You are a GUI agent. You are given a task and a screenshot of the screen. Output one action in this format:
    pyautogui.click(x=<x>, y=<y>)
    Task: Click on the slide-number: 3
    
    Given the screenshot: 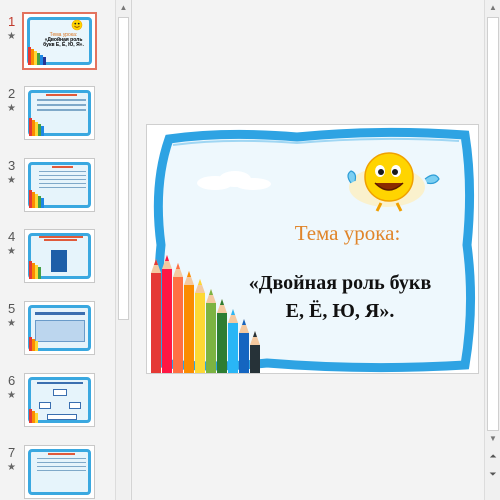 What is the action you would take?
    pyautogui.click(x=12, y=165)
    